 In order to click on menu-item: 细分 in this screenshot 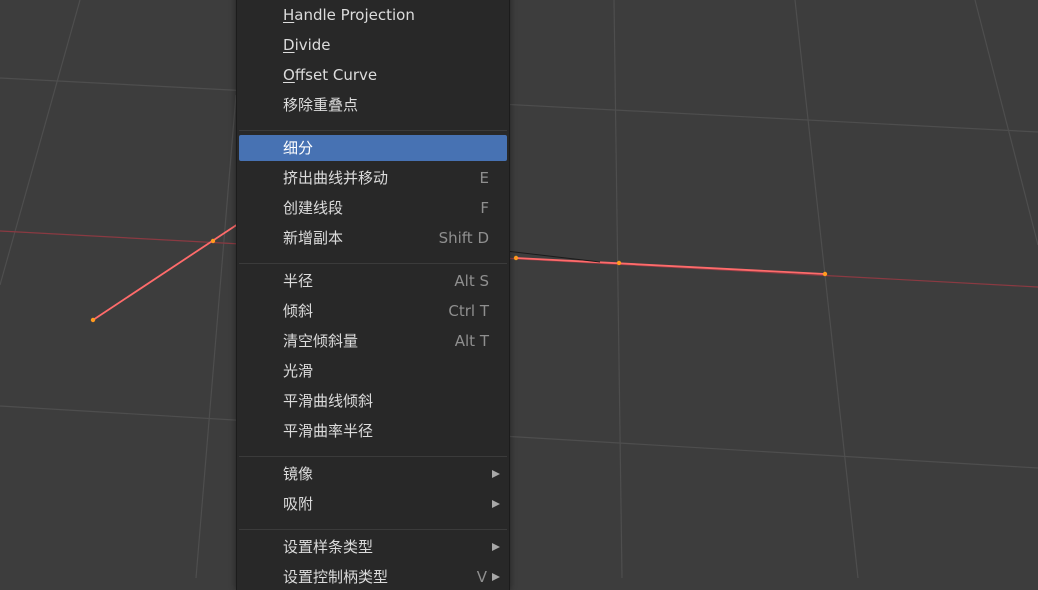, I will do `click(373, 148)`.